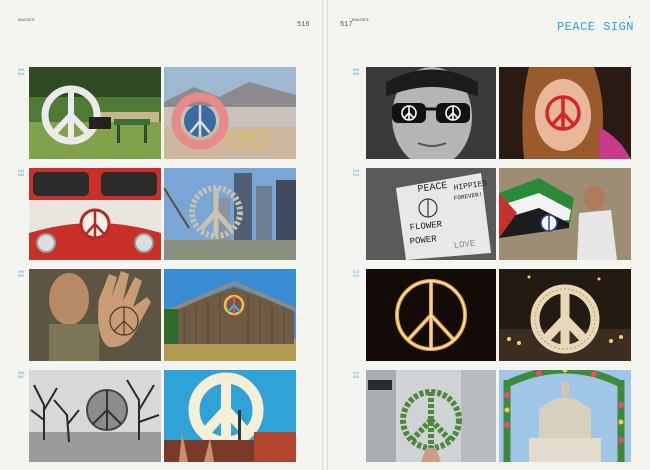  I want to click on photo-desert-peace-wheel, so click(230, 113).